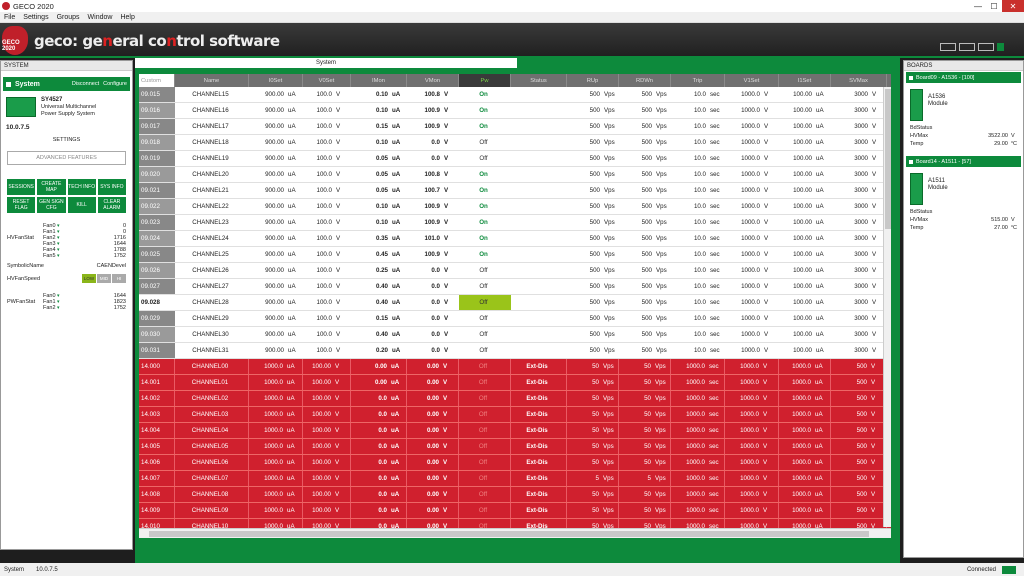  I want to click on cell-imon: 0.05 uA, so click(379, 158).